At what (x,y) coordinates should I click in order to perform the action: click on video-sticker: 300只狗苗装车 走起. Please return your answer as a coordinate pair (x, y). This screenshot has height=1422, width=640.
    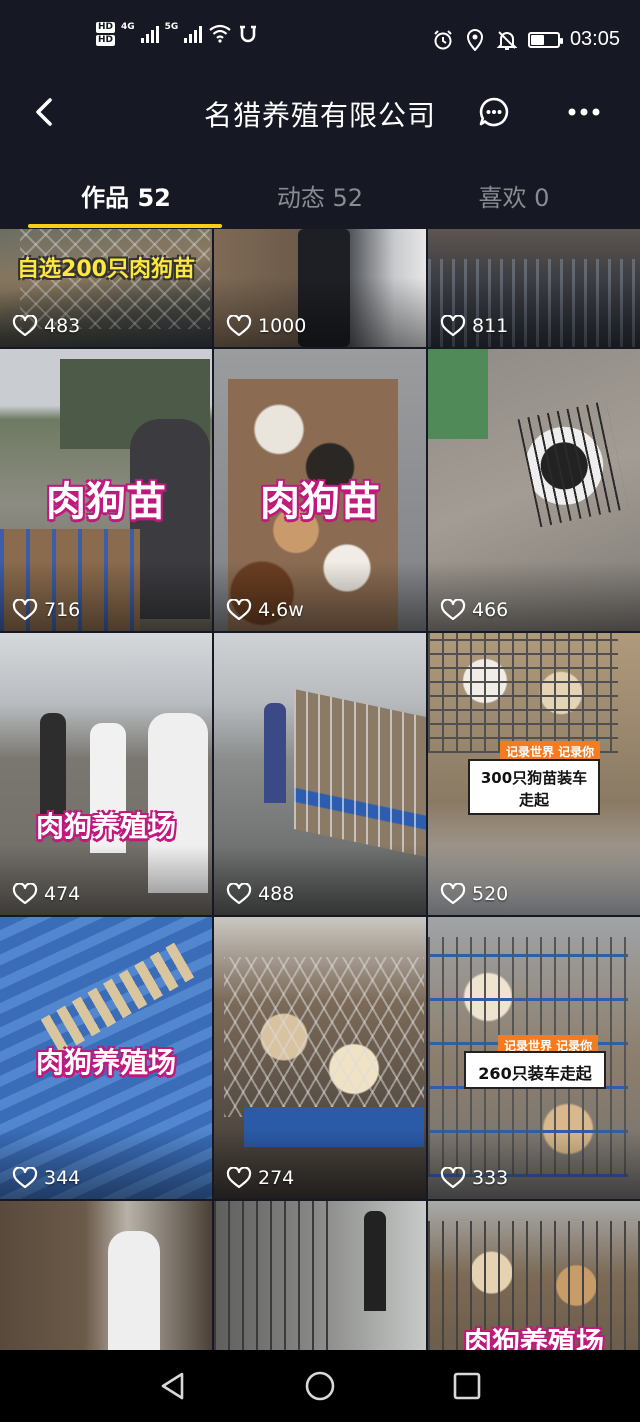
    Looking at the image, I should click on (534, 787).